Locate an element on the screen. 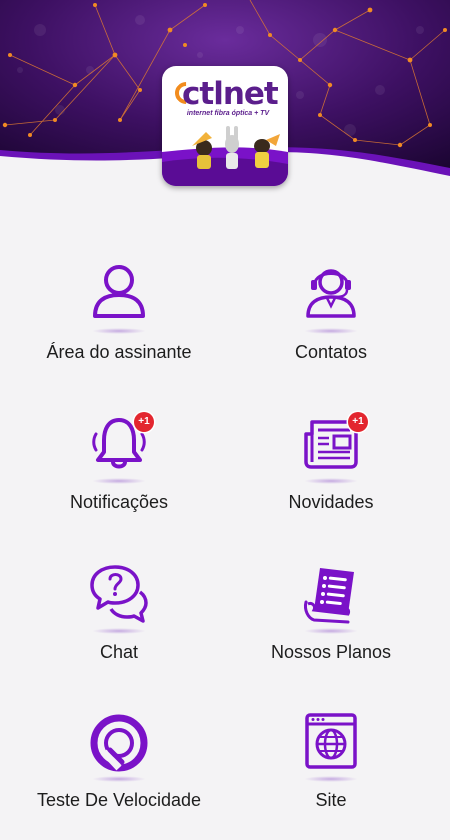 The height and width of the screenshot is (840, 450). menu-item-contatos: Contatos is located at coordinates (331, 327).